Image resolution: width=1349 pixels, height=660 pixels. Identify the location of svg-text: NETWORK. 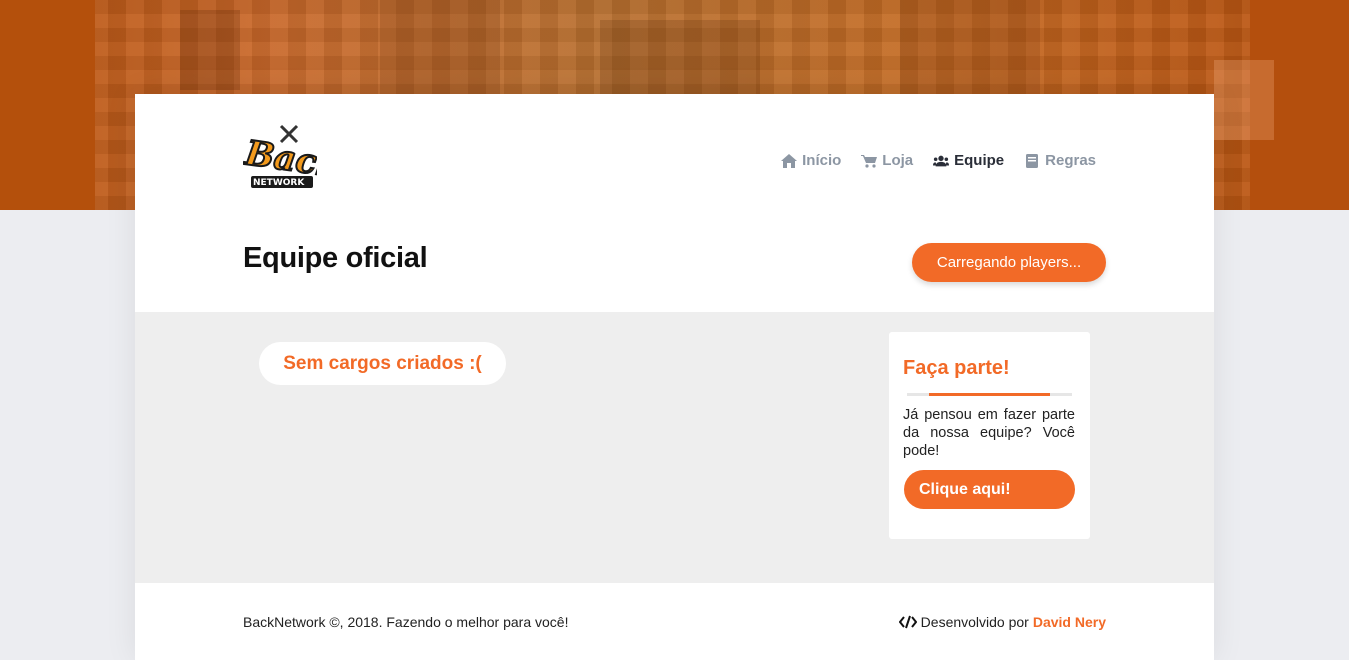
(279, 183).